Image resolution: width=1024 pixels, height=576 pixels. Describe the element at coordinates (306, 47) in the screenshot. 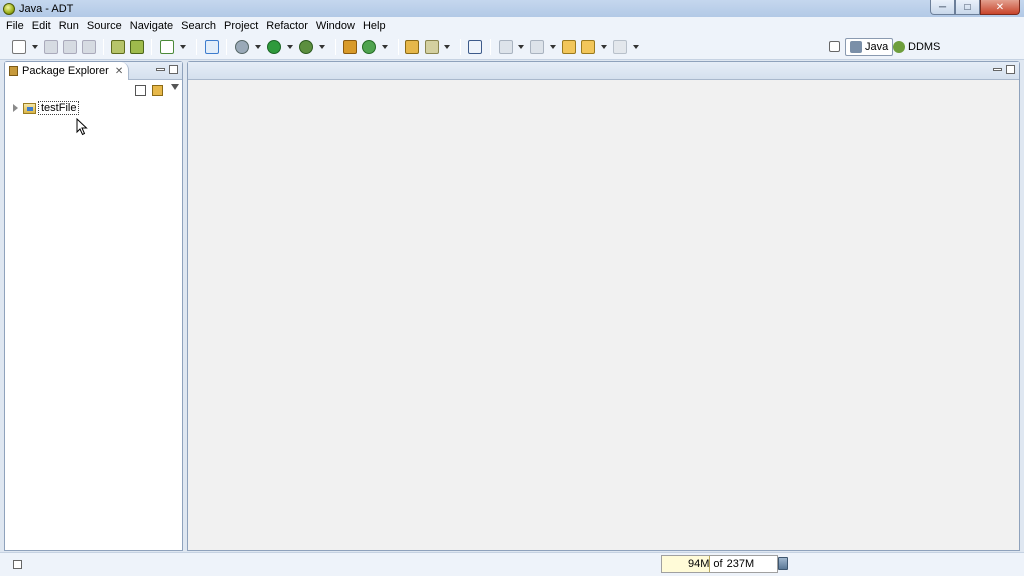

I see `external-tools-icon` at that location.